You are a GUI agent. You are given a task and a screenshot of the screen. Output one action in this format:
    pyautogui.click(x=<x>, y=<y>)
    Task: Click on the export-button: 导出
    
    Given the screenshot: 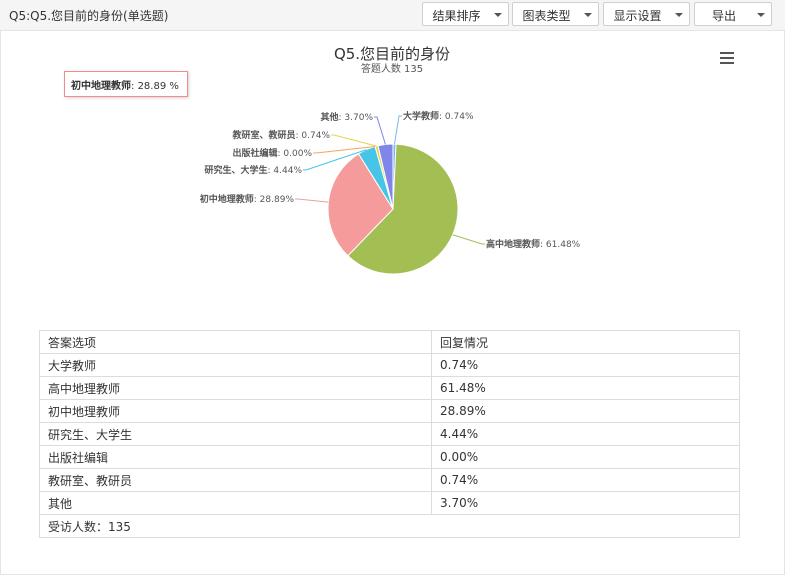 What is the action you would take?
    pyautogui.click(x=733, y=14)
    